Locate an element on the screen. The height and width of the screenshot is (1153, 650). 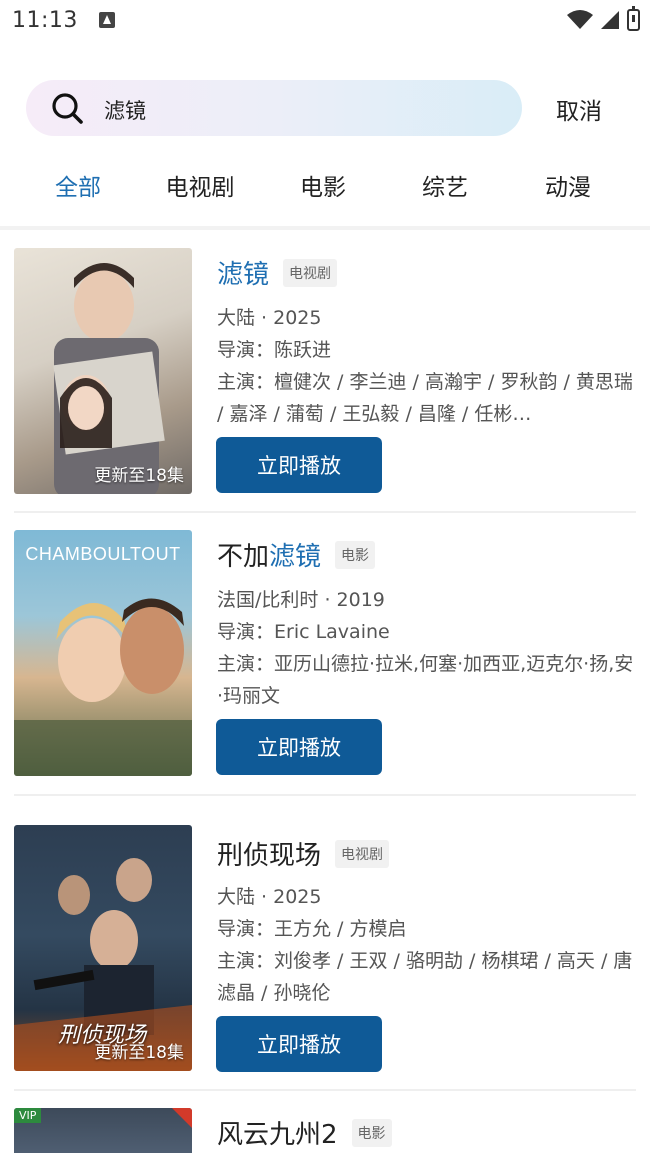
title-row: 滤镜 电视剧 is located at coordinates (277, 272).